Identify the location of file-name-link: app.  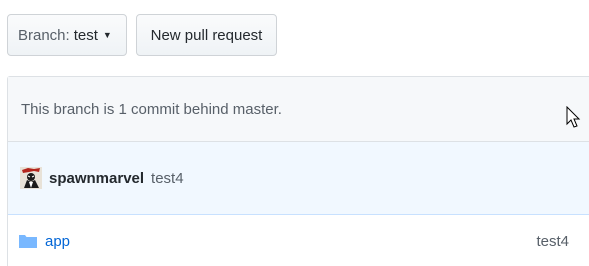
(57, 241).